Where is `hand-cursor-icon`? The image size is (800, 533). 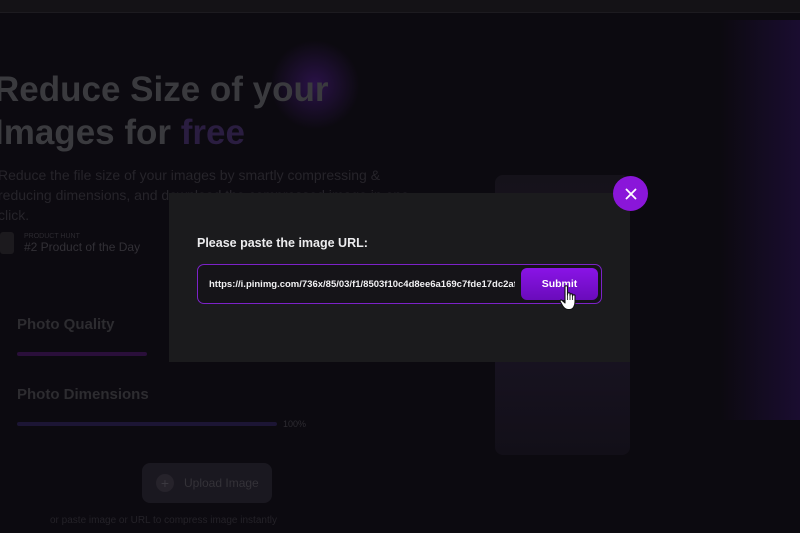
hand-cursor-icon is located at coordinates (567, 298).